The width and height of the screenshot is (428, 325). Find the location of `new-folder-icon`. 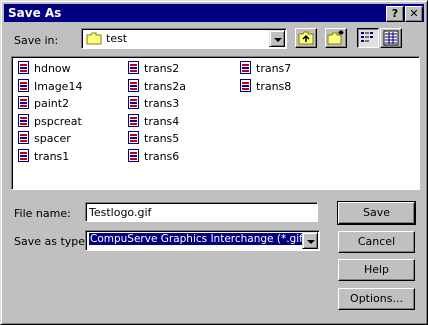

new-folder-icon is located at coordinates (335, 37).